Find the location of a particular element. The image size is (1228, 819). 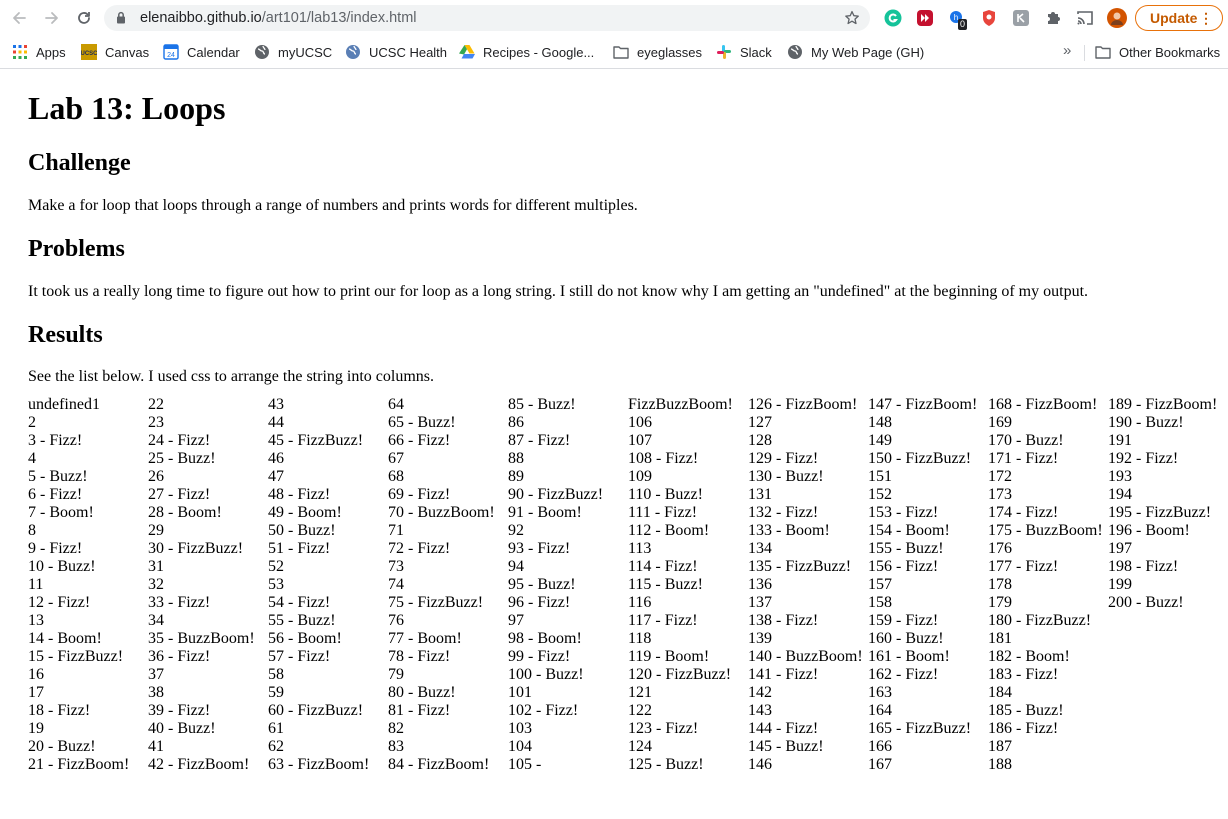

result-item: 84 - FizzBoom! is located at coordinates (439, 764).